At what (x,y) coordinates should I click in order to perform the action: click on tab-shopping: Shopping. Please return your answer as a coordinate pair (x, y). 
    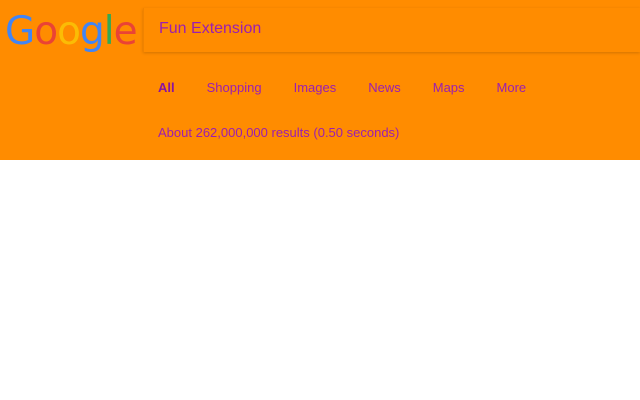
    Looking at the image, I should click on (234, 88).